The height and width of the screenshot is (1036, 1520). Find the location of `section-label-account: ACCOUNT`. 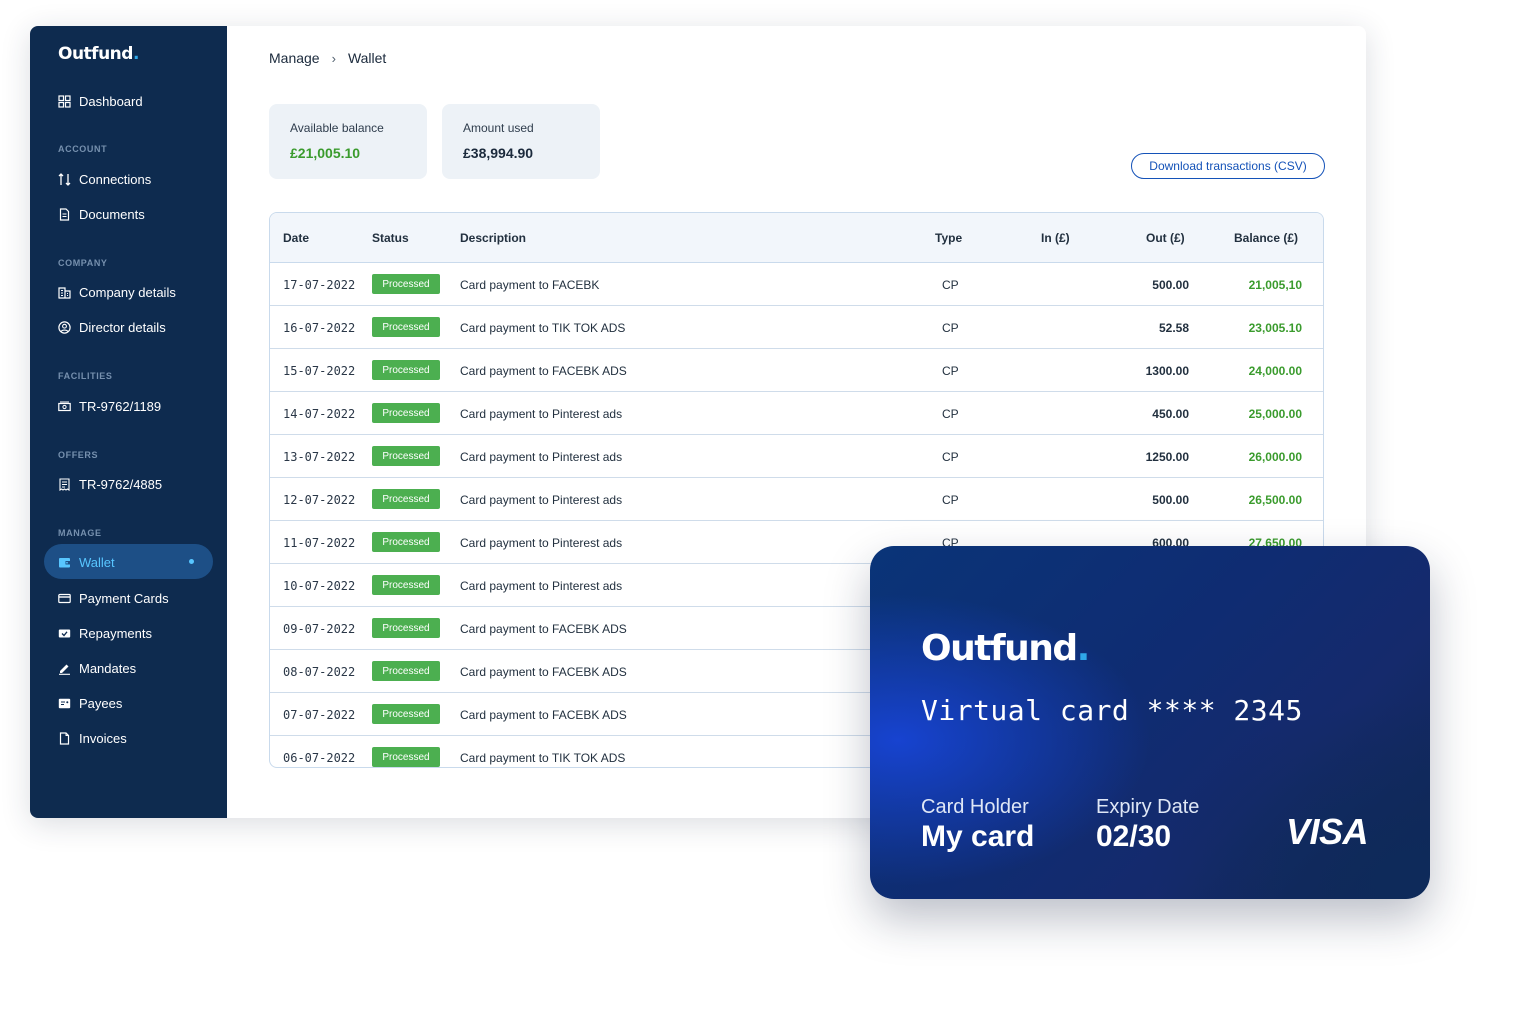

section-label-account: ACCOUNT is located at coordinates (83, 149).